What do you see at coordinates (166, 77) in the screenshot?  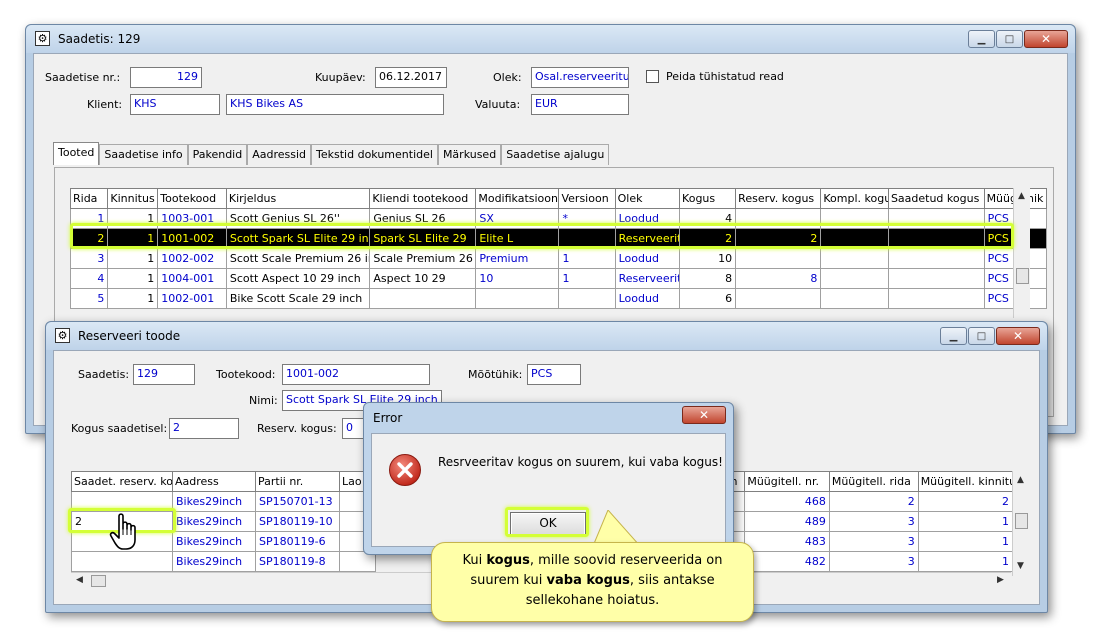 I see `shipment-no-field: 129` at bounding box center [166, 77].